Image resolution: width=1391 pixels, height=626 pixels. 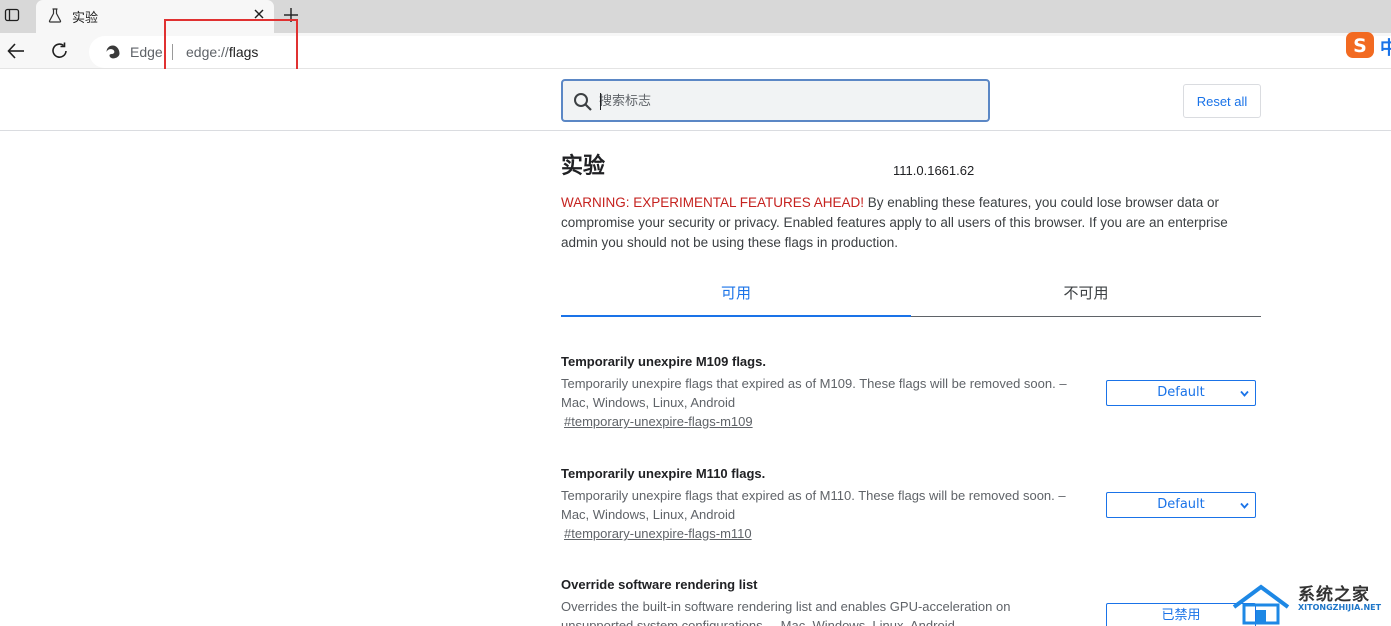 I want to click on flask-icon, so click(x=55, y=15).